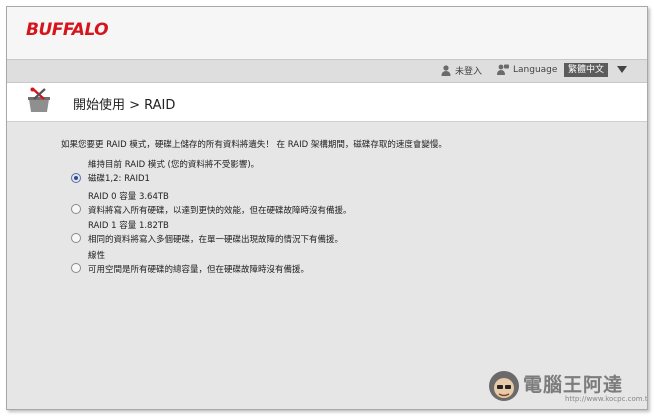 The image size is (654, 417). Describe the element at coordinates (327, 71) in the screenshot. I see `utility-bar: 未登入 Language 繁體中文` at that location.